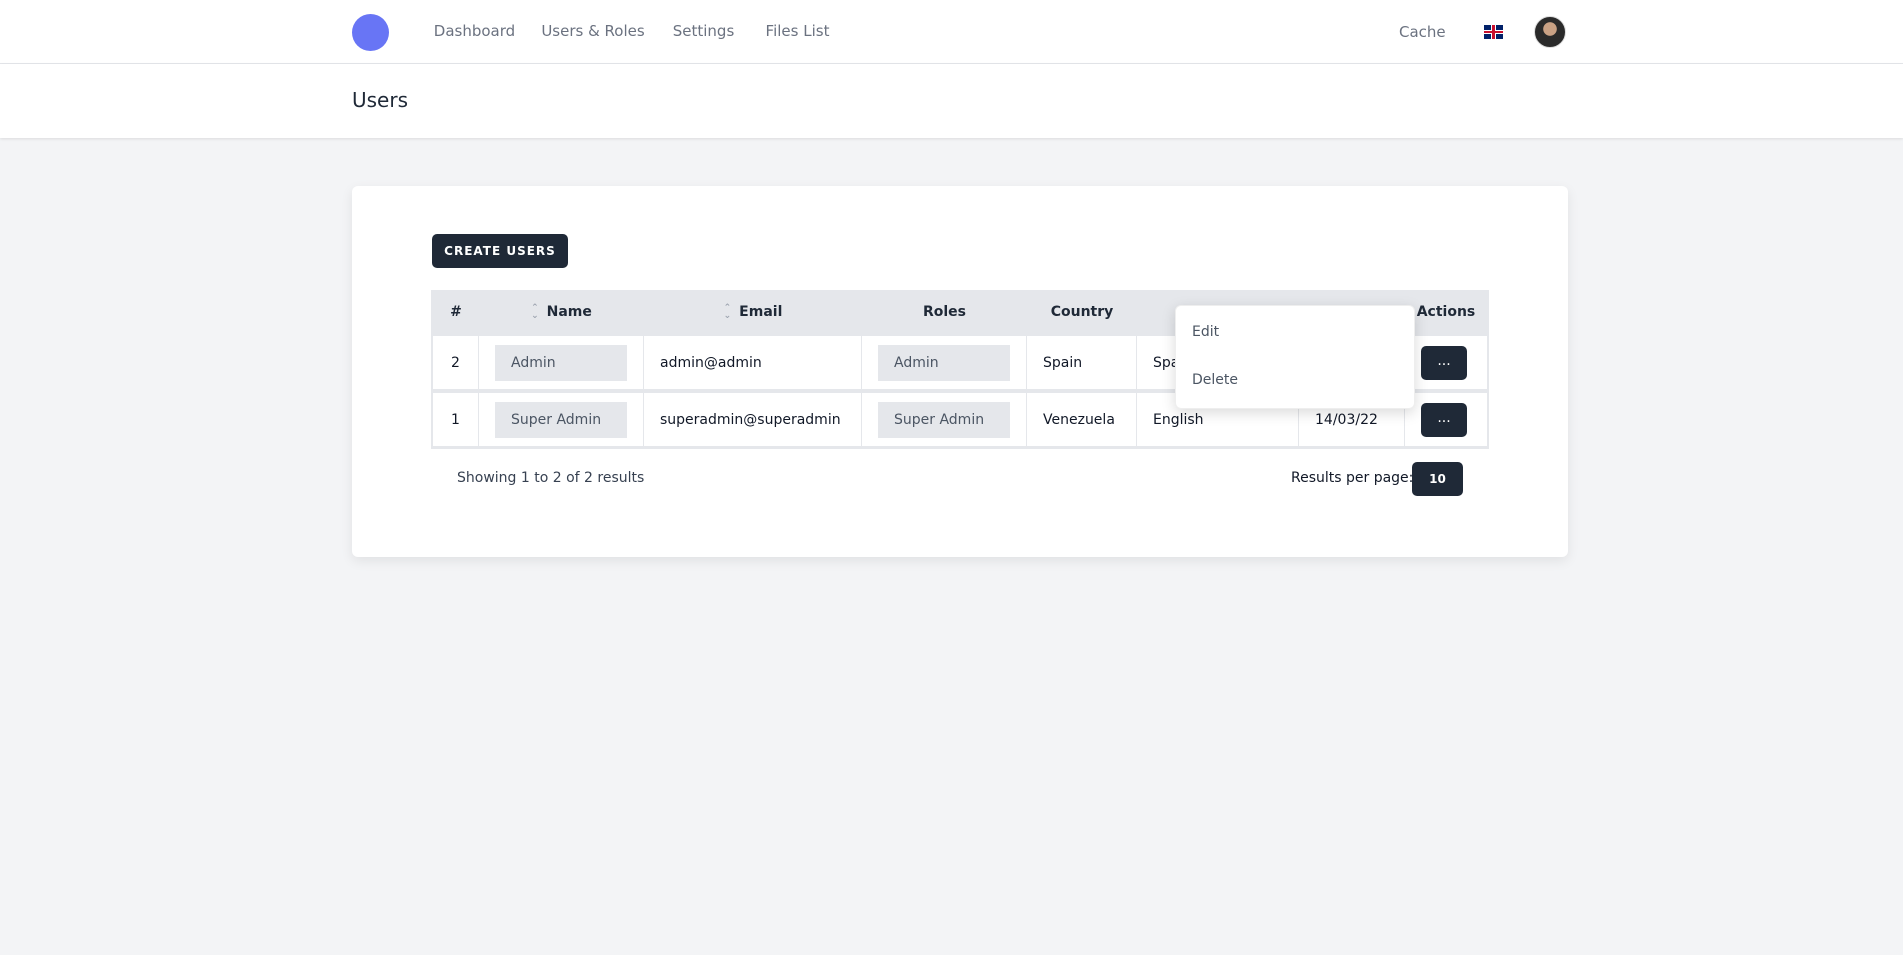  What do you see at coordinates (551, 478) in the screenshot?
I see `pagination-summary: Showing 1 to 2 of 2 results` at bounding box center [551, 478].